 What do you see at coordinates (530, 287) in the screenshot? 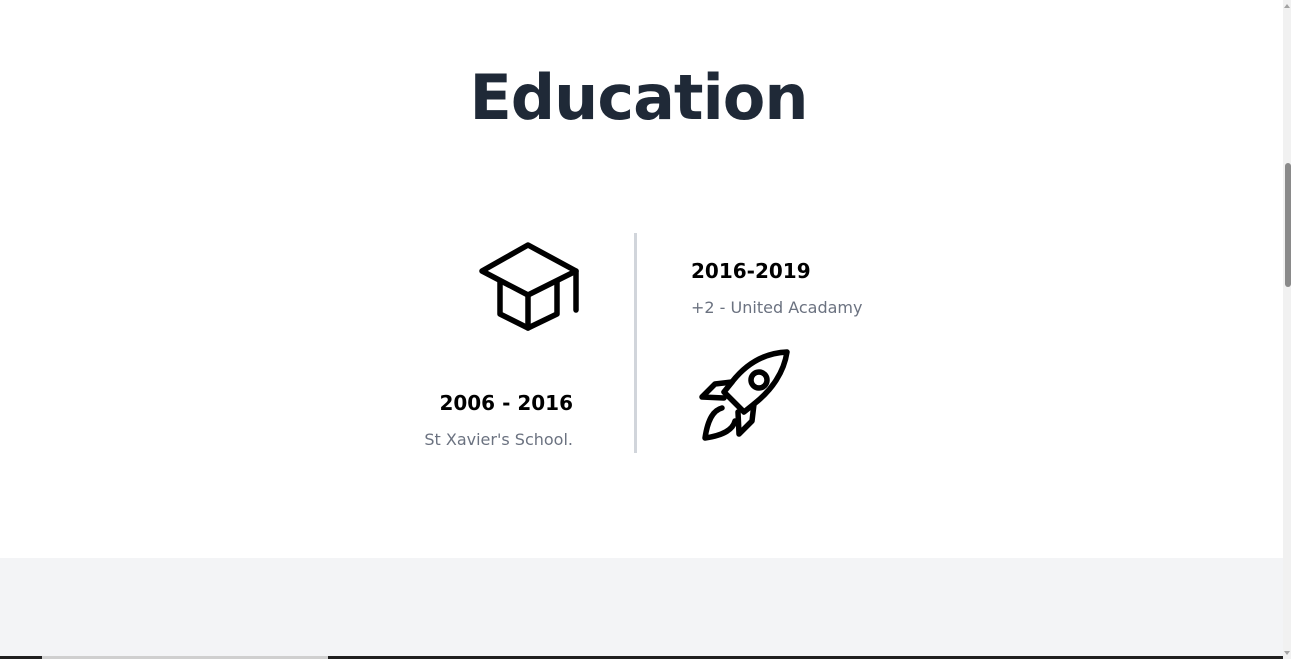
I see `graduation-cap-icon` at bounding box center [530, 287].